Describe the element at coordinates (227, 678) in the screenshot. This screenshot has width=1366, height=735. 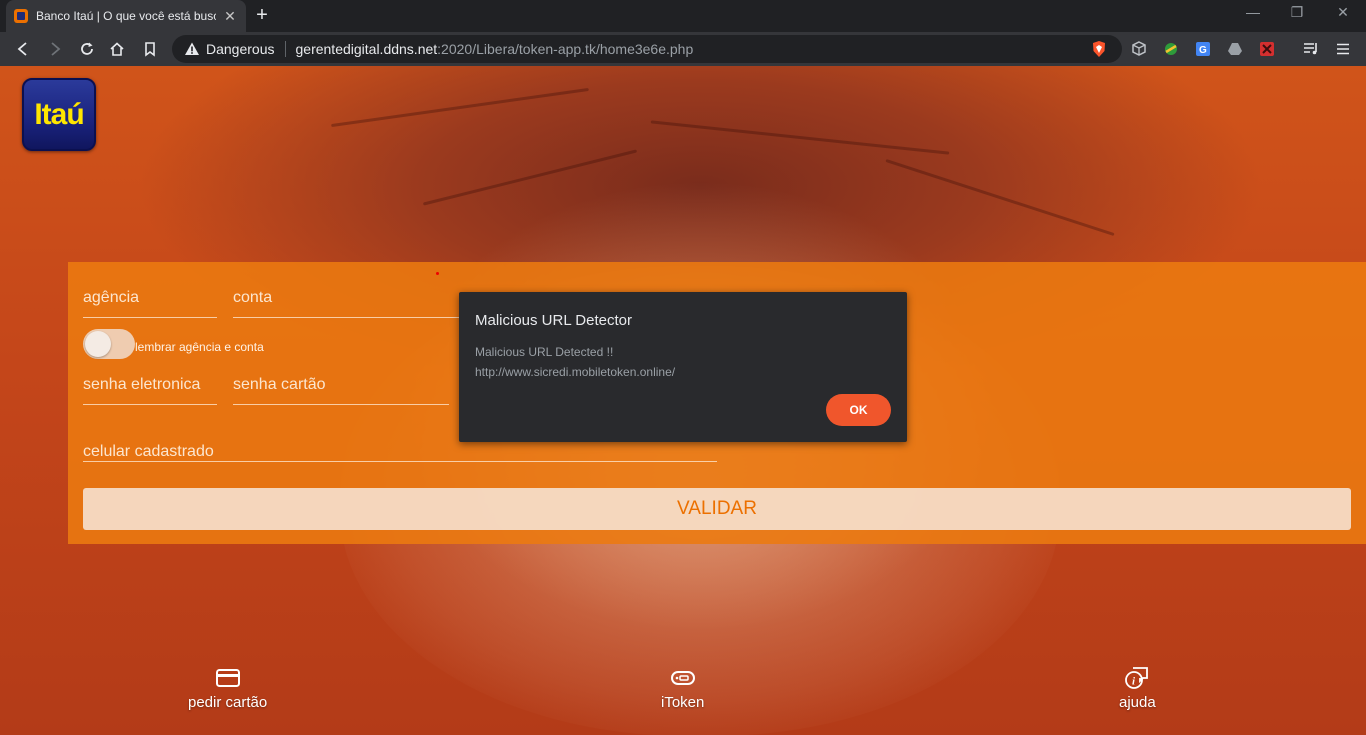
I see `card-icon` at that location.